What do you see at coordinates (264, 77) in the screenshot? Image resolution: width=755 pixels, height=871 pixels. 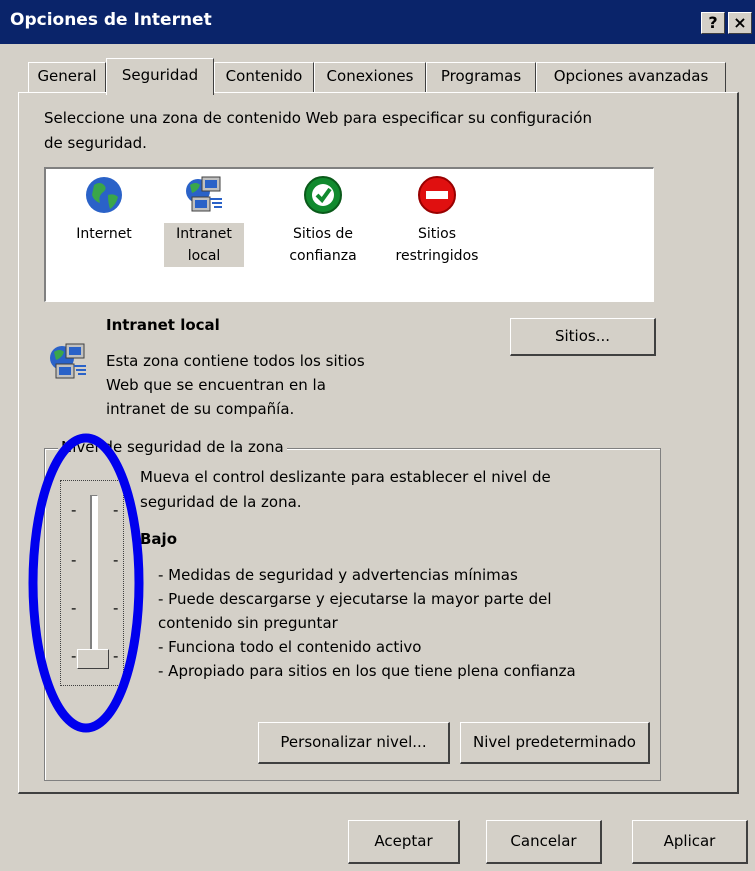 I see `tab-contenido: Contenido` at bounding box center [264, 77].